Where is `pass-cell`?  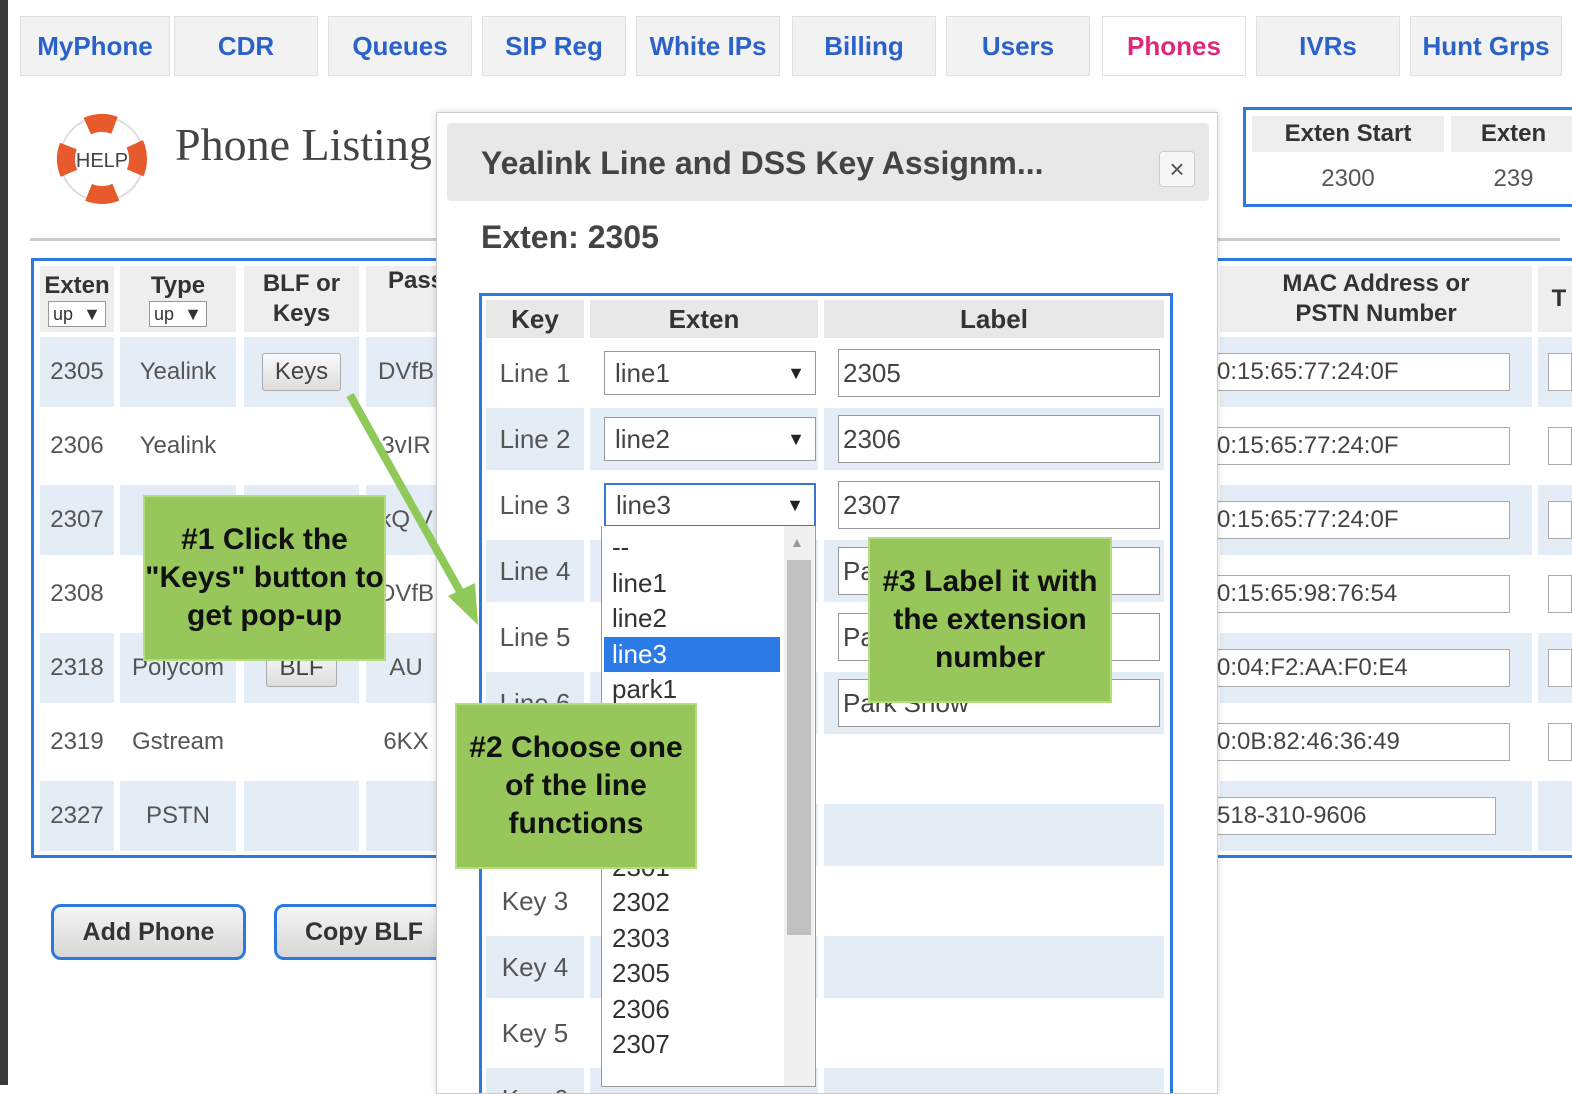
pass-cell is located at coordinates (406, 816).